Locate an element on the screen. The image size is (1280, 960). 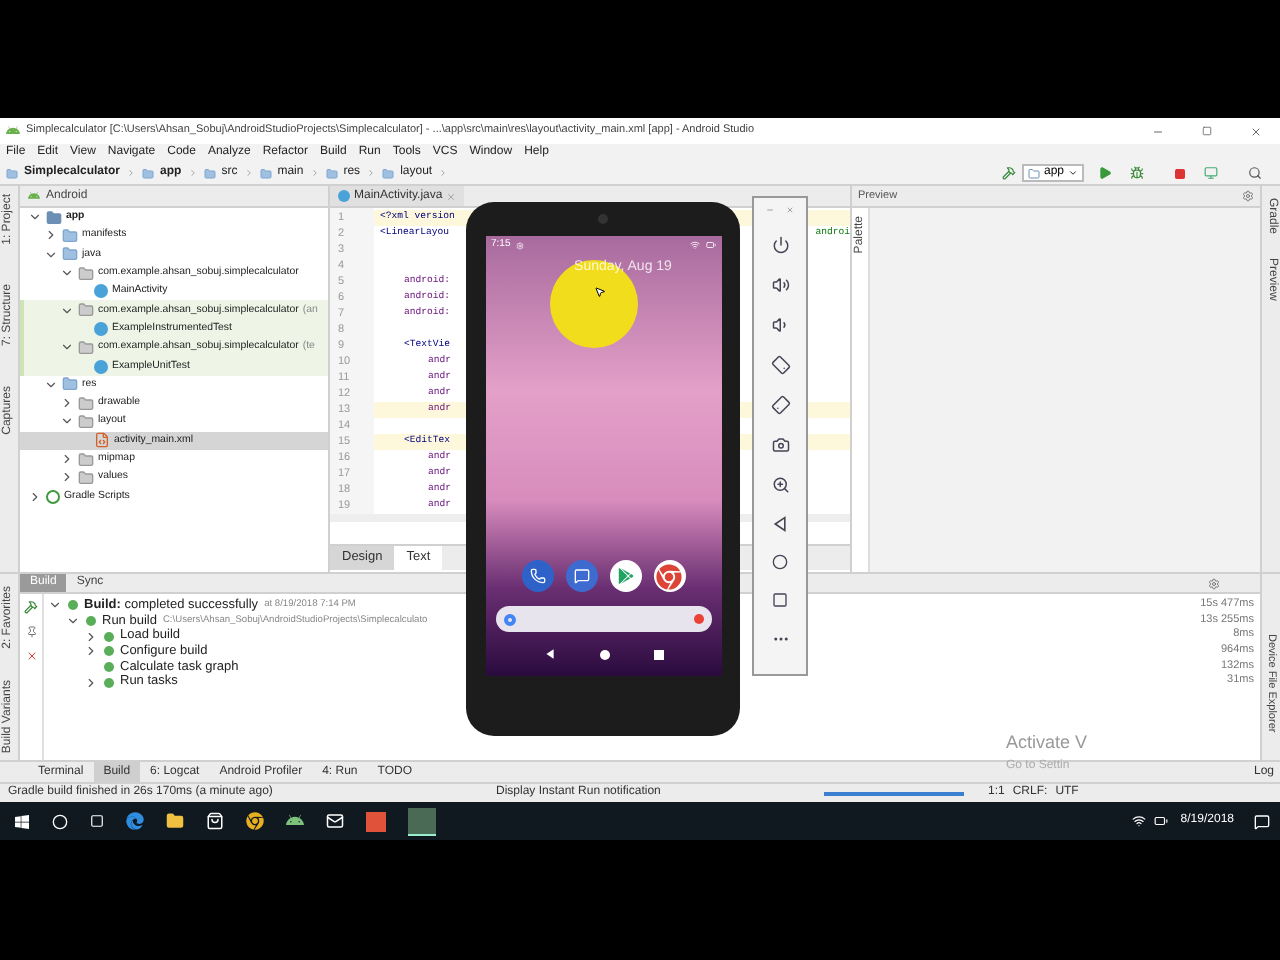
browser-app-icon is located at coordinates (669, 576).